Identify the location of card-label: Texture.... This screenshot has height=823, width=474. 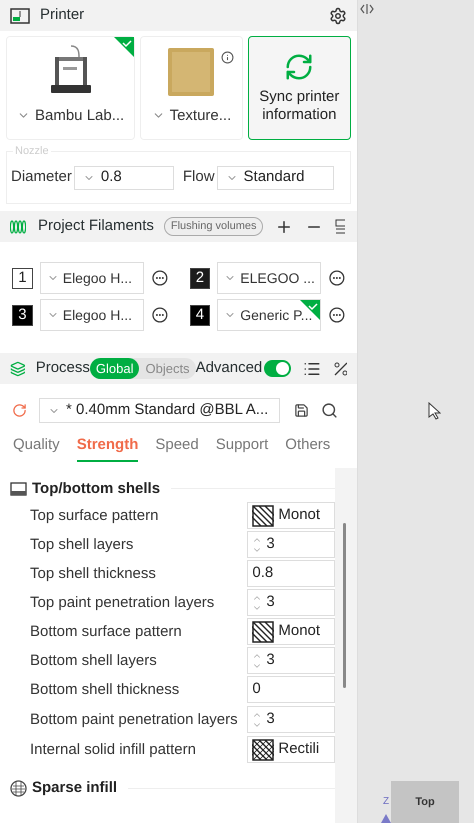
(201, 115).